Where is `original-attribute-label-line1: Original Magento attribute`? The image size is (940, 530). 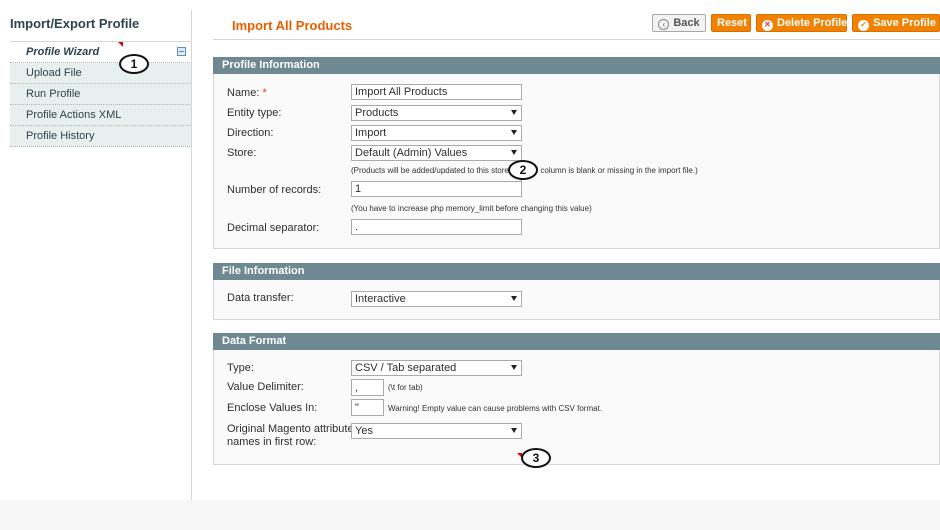 original-attribute-label-line1: Original Magento attribute is located at coordinates (290, 429).